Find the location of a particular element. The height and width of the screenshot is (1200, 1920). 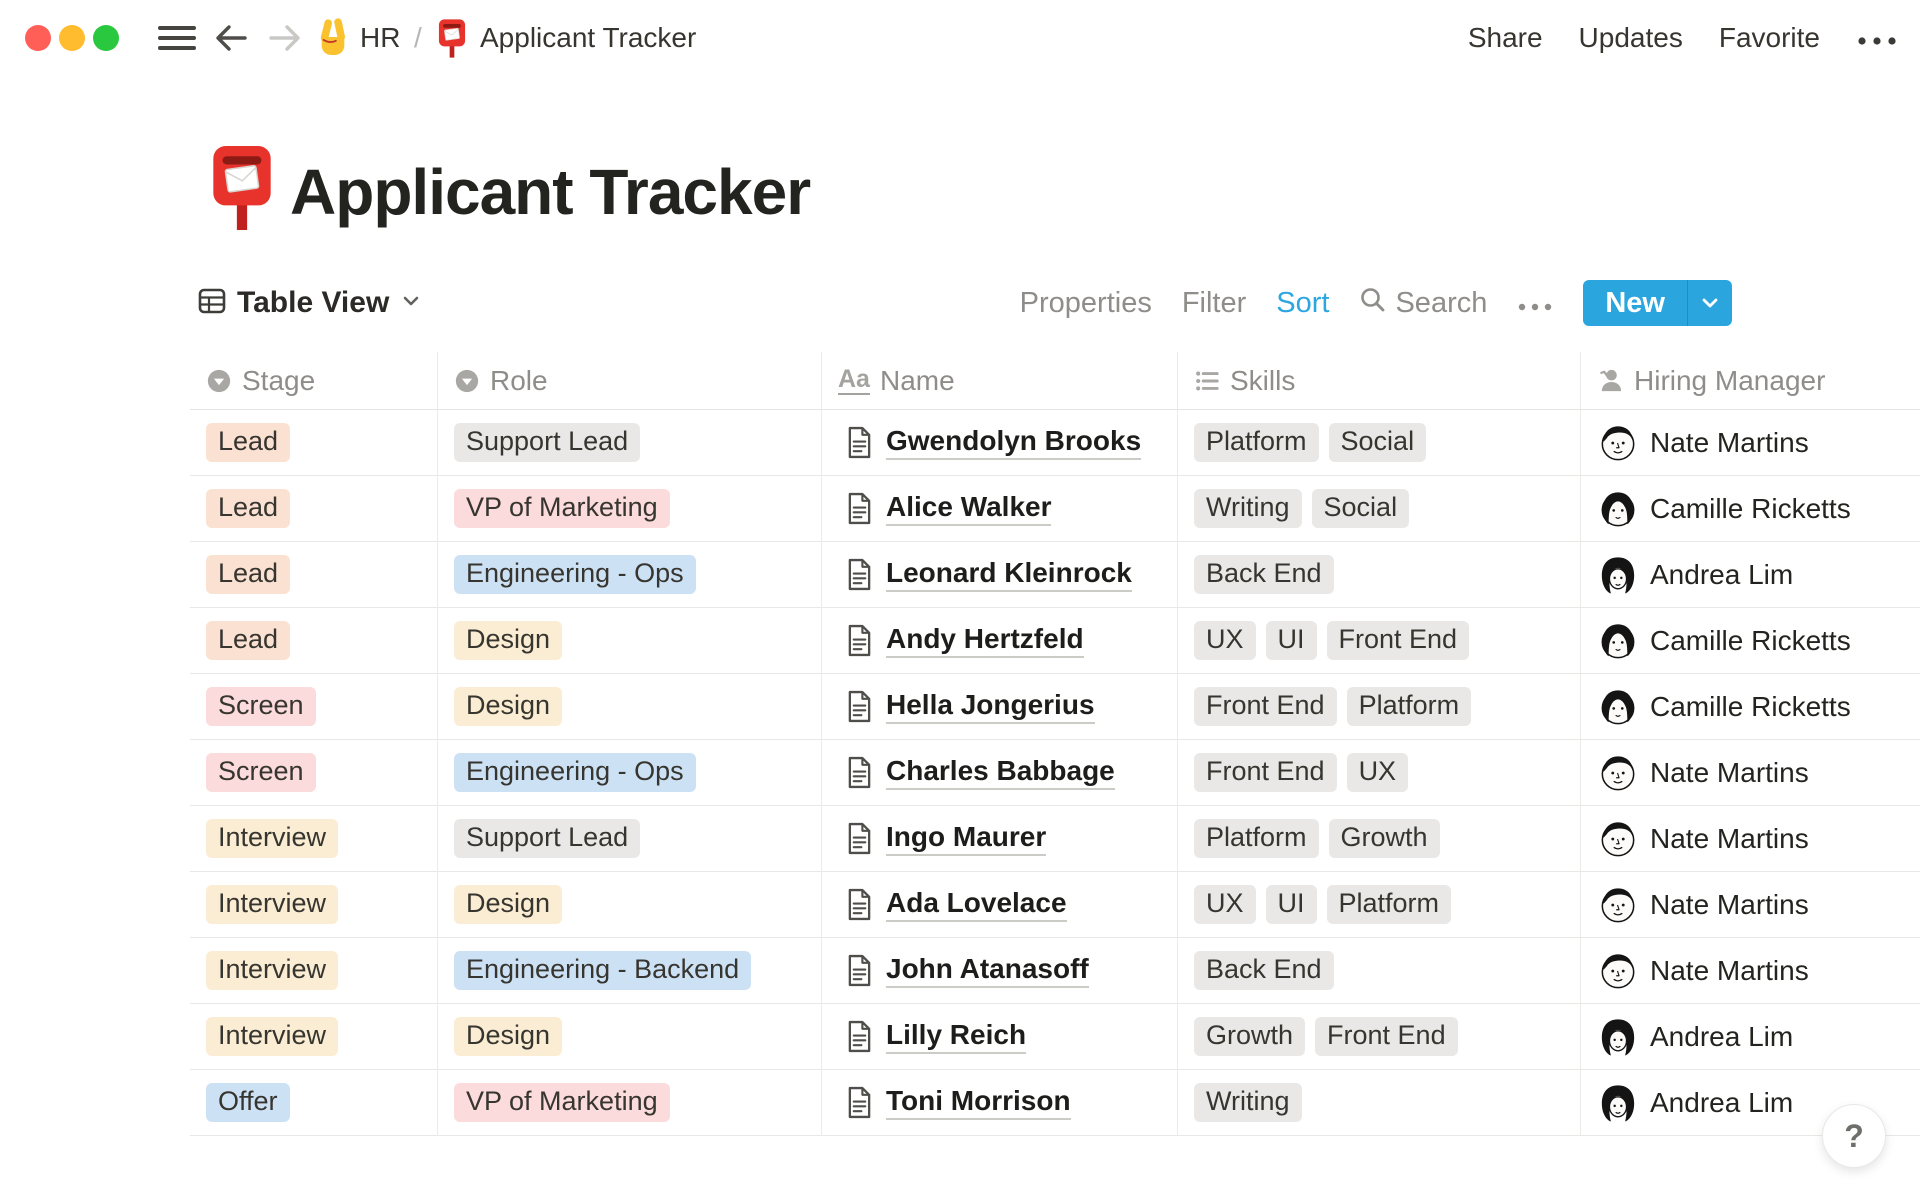

name-cell: Ada Lovelace is located at coordinates (1000, 905).